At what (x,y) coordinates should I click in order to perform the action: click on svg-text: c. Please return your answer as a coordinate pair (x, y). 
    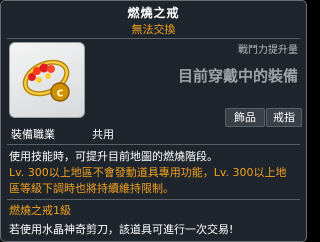
    Looking at the image, I should click on (59, 93).